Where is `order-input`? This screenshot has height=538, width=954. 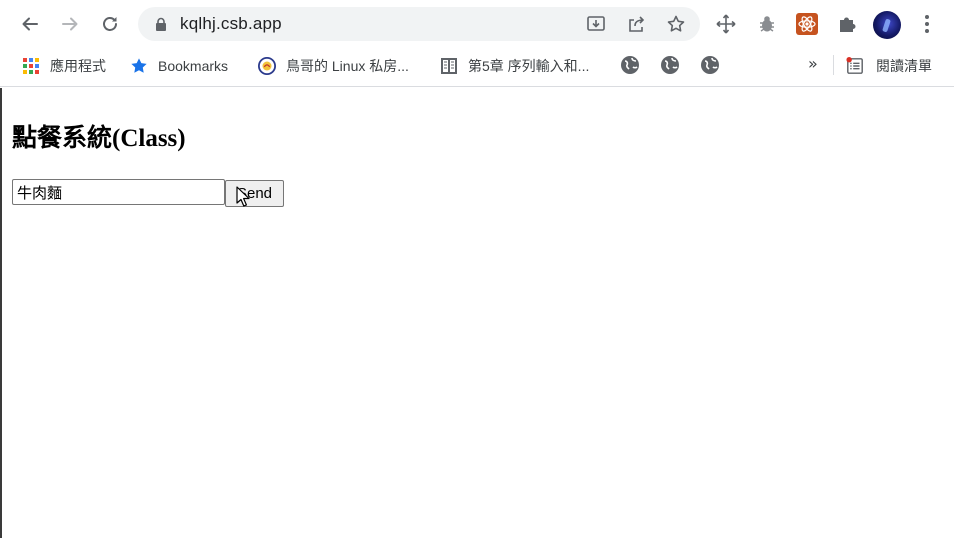 order-input is located at coordinates (118, 192).